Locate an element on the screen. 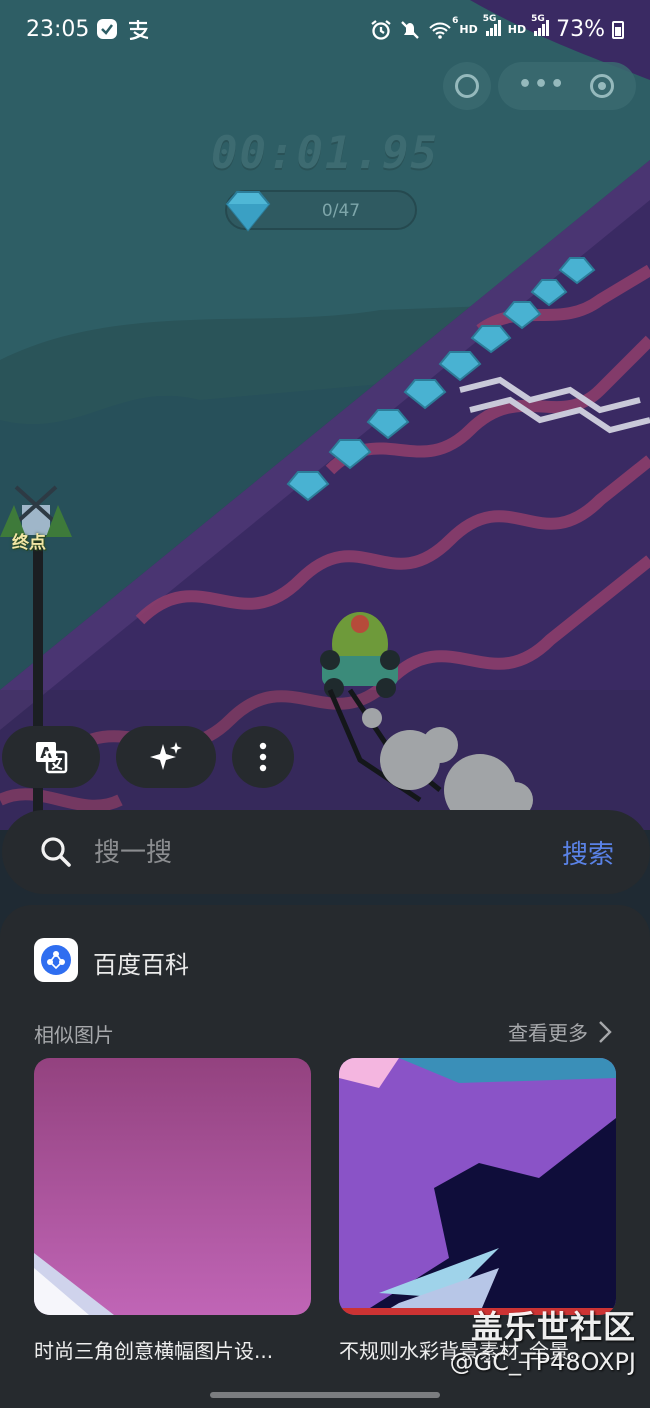 The image size is (650, 1408). chevron-right-icon is located at coordinates (605, 1031).